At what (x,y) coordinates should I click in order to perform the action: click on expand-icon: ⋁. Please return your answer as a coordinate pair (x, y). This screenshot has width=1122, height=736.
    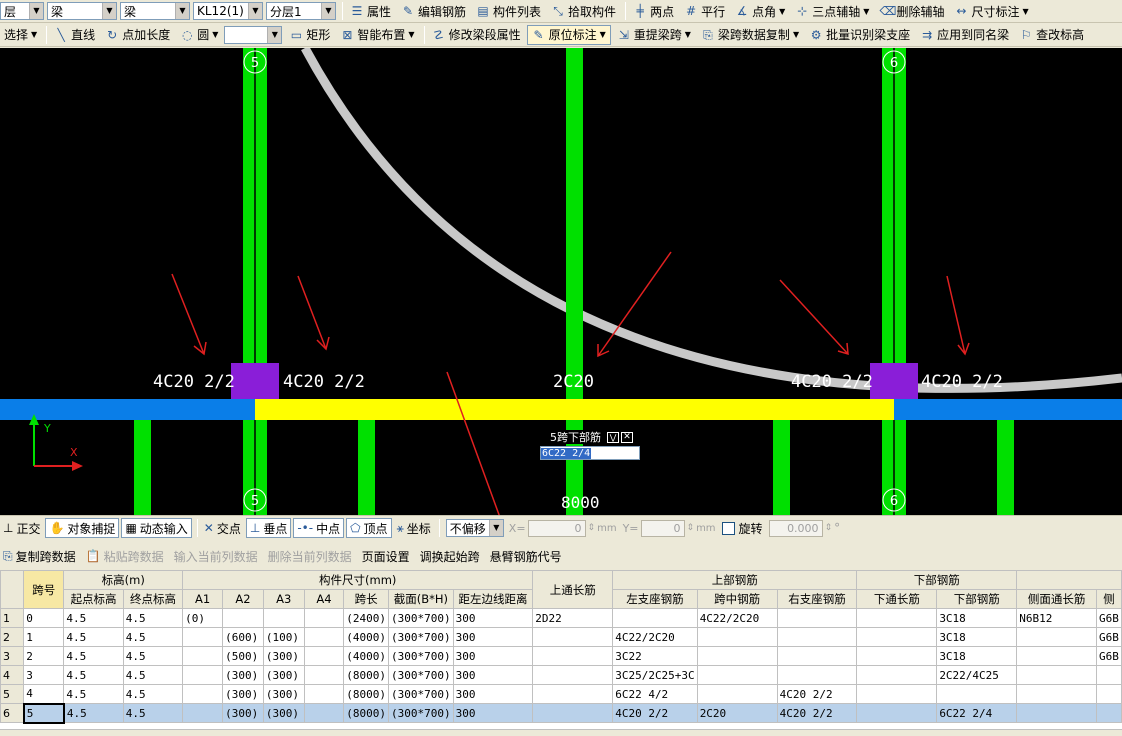
    Looking at the image, I should click on (613, 437).